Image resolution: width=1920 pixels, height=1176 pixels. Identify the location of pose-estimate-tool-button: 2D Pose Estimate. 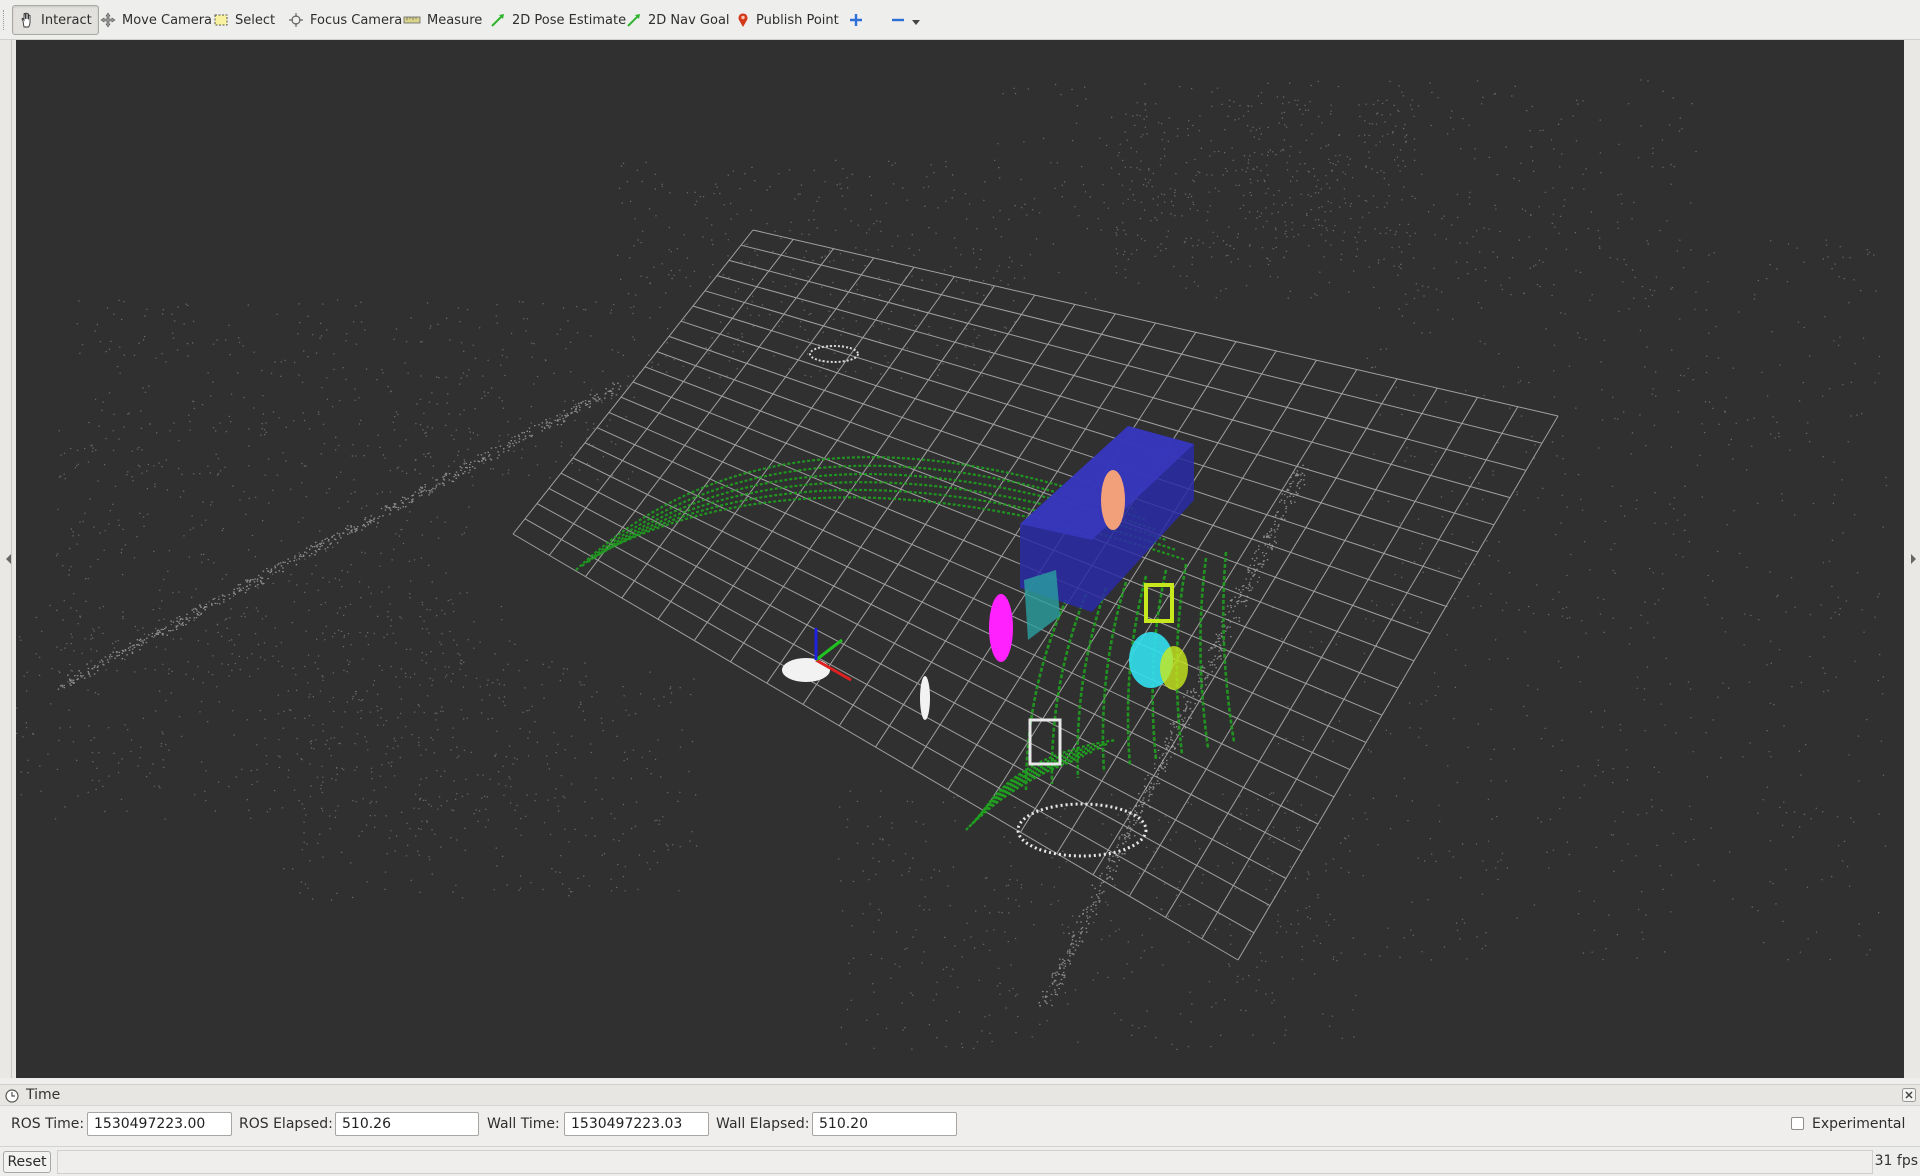
(558, 20).